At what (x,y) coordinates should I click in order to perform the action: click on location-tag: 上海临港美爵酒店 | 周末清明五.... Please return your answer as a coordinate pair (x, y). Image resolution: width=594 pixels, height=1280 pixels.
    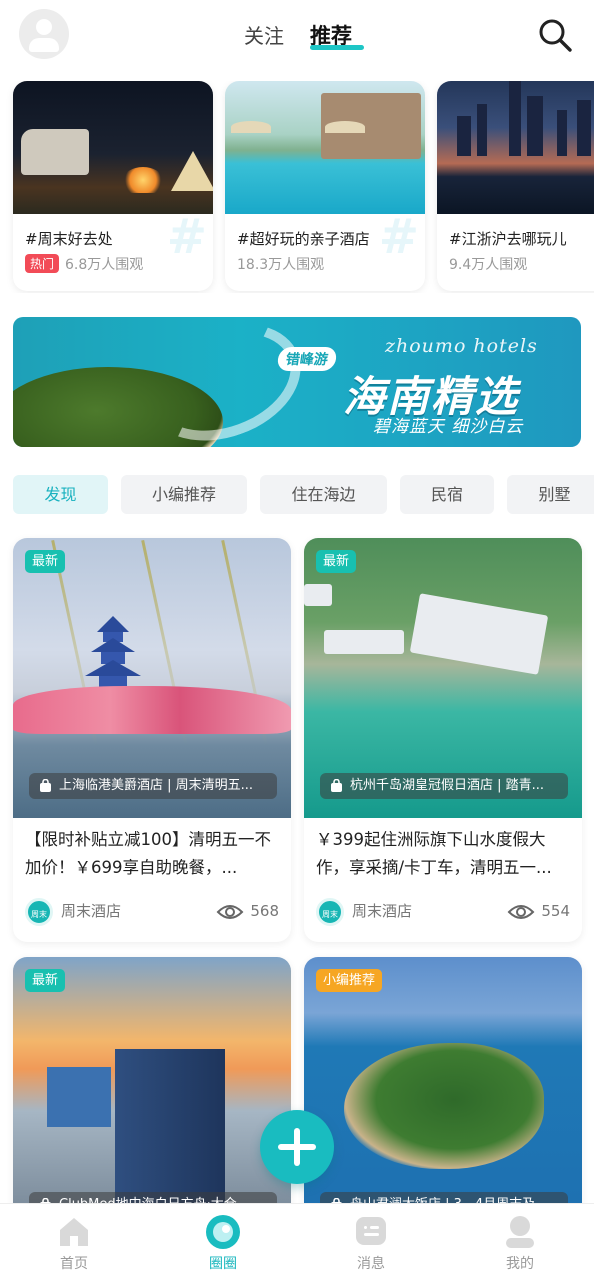
    Looking at the image, I should click on (153, 786).